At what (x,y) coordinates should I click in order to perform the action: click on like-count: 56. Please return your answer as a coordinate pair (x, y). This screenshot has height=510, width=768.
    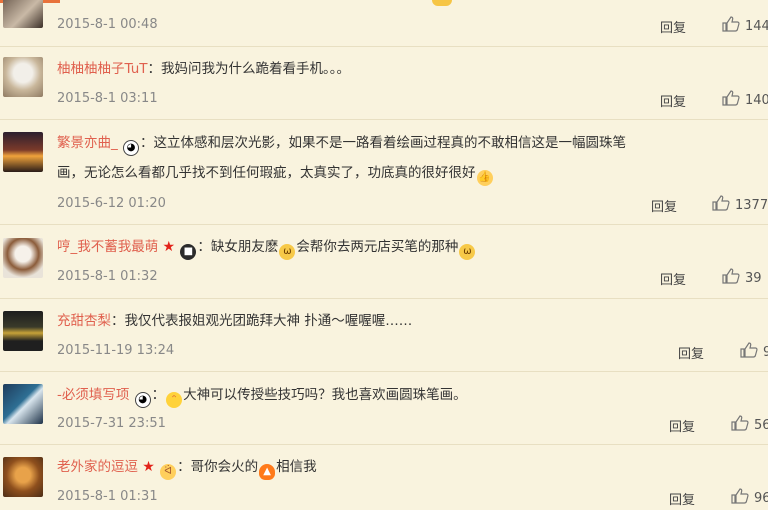
    Looking at the image, I should click on (761, 425).